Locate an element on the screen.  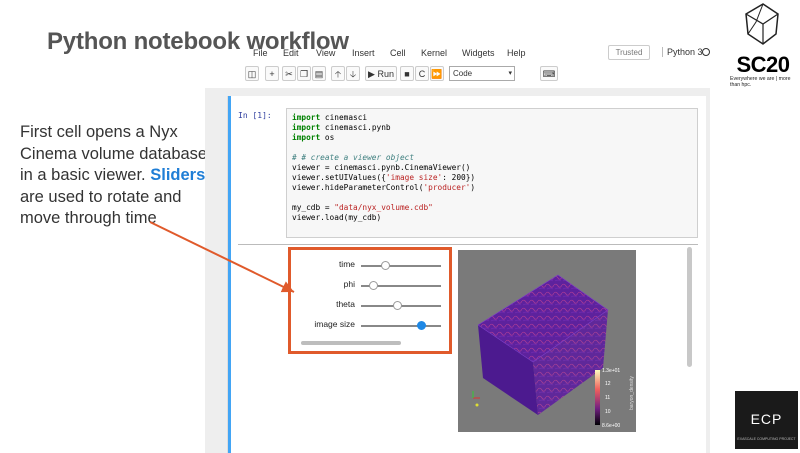
volume-cube-graphic is located at coordinates (540, 349).